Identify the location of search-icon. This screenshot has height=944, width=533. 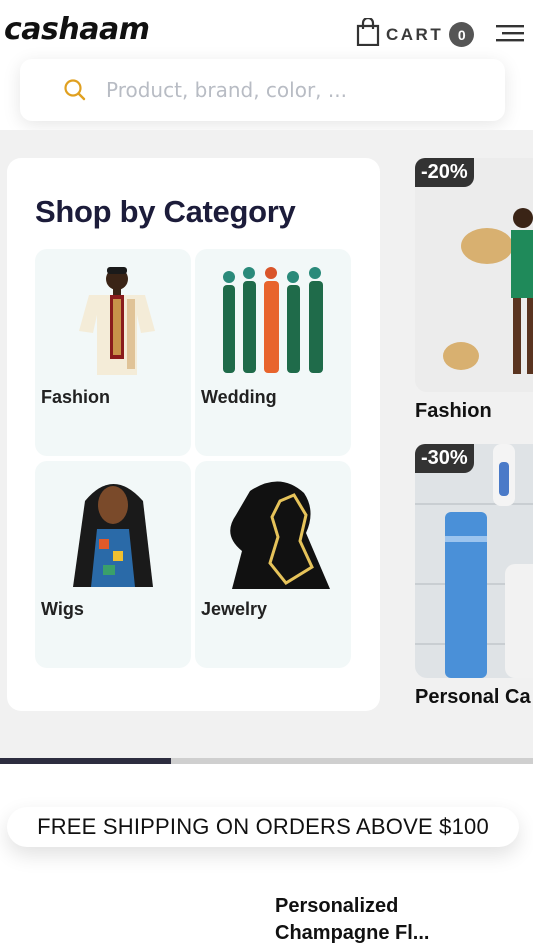
(75, 90).